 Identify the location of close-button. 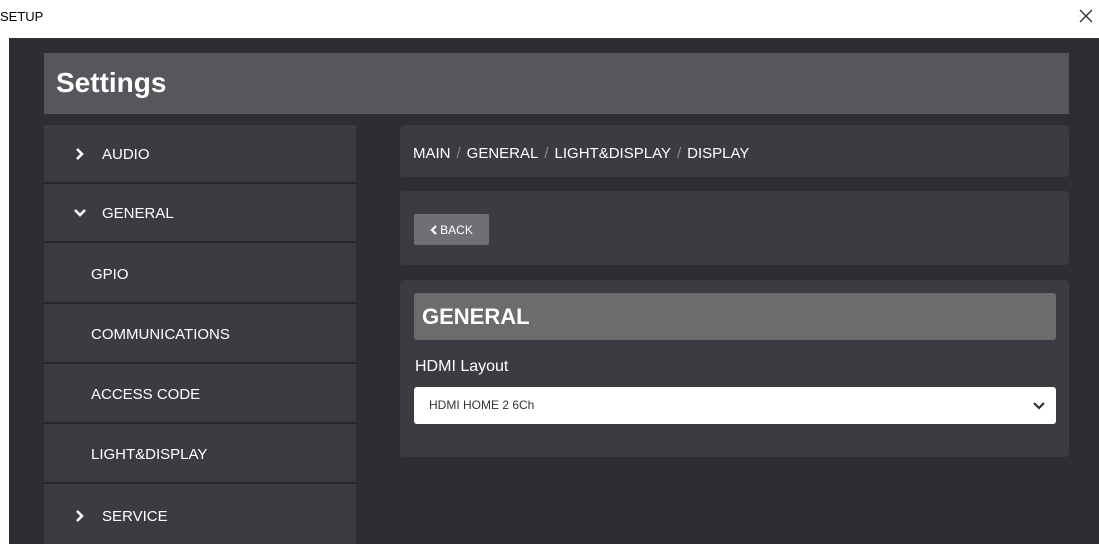
(1086, 16).